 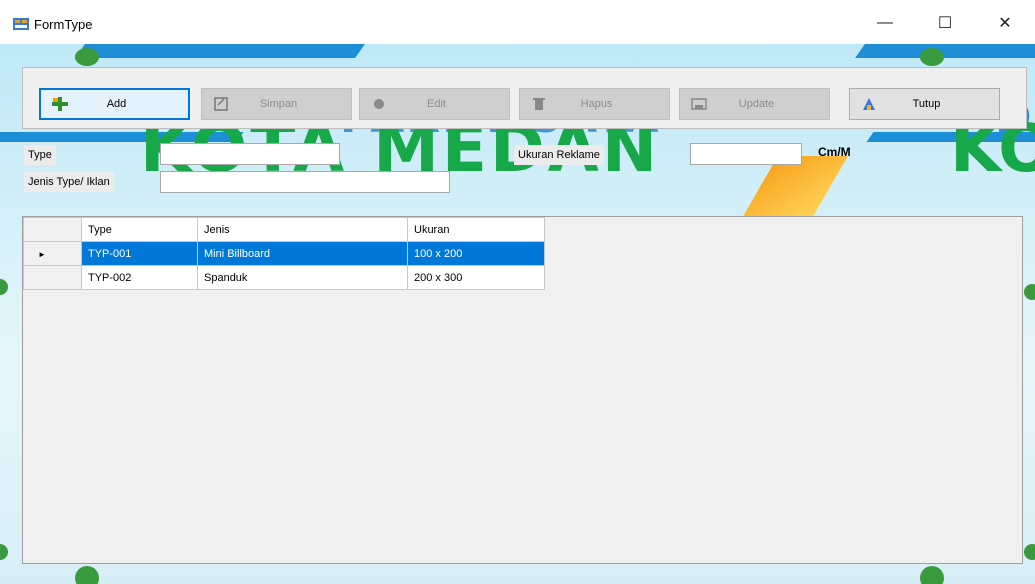 I want to click on toolbar-panel: Add Simpan Edit Hapus Update Tutup, so click(x=524, y=98).